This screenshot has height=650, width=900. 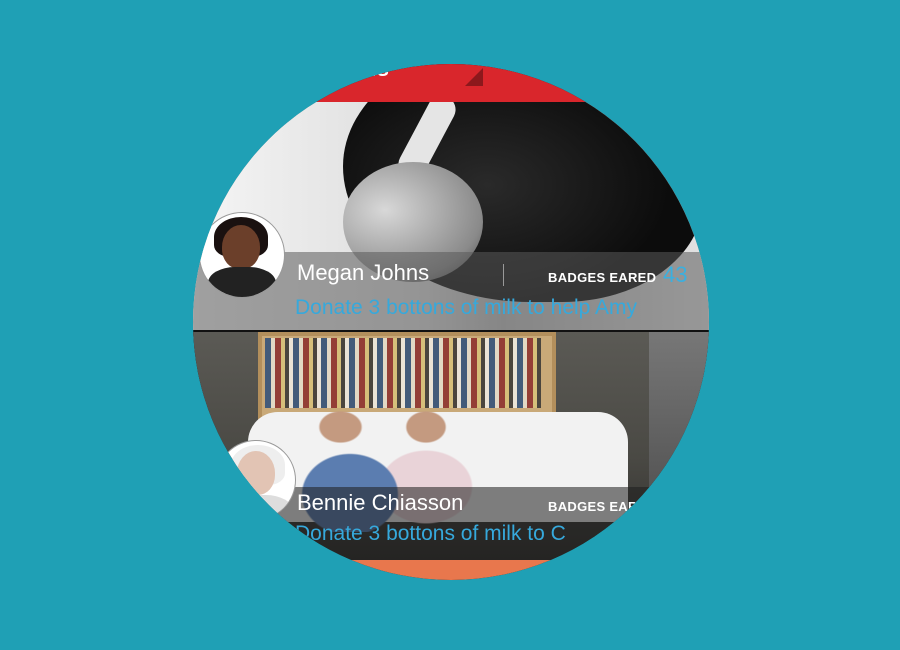 What do you see at coordinates (242, 255) in the screenshot?
I see `avatar-woman-icon` at bounding box center [242, 255].